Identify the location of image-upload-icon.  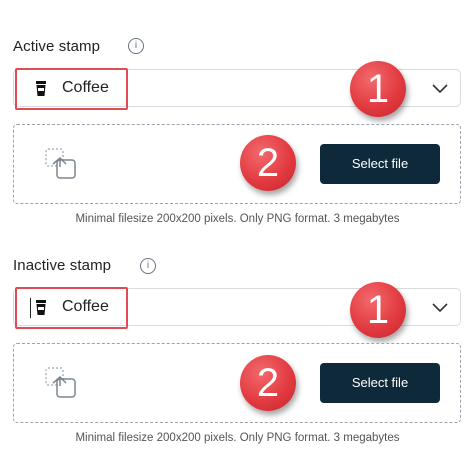
(60, 382).